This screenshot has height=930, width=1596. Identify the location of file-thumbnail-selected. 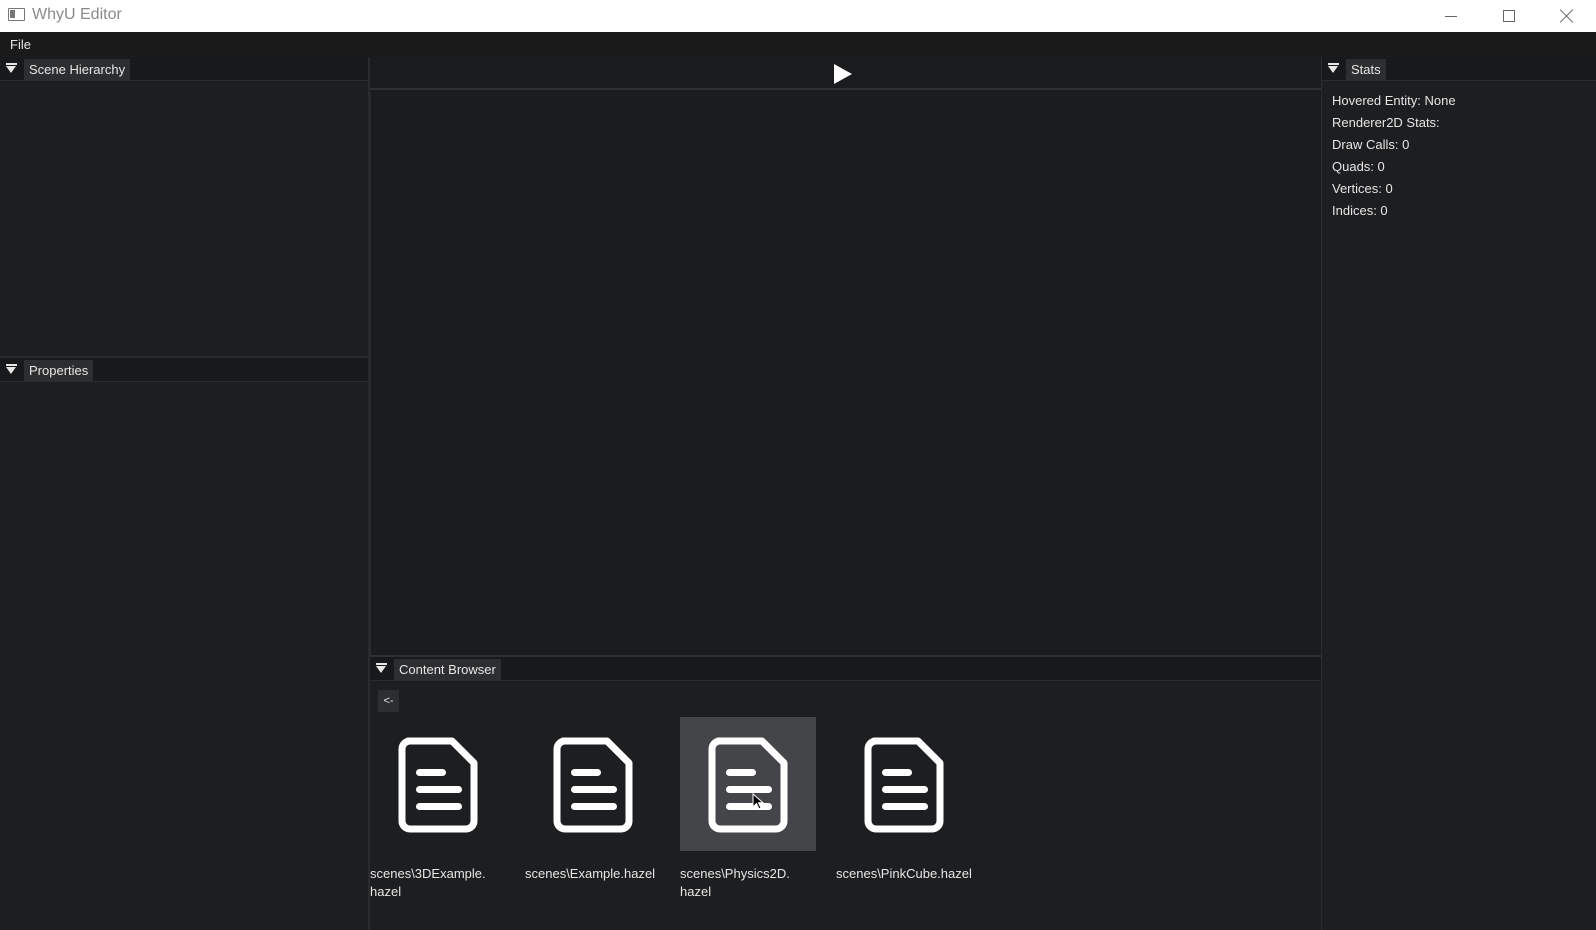
(748, 784).